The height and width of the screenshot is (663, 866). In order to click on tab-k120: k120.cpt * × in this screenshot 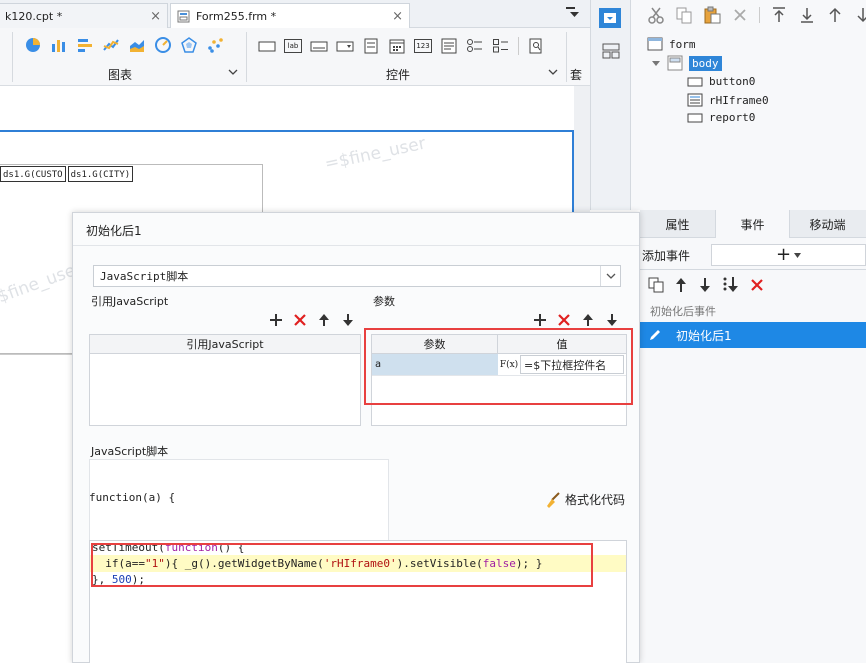, I will do `click(84, 15)`.